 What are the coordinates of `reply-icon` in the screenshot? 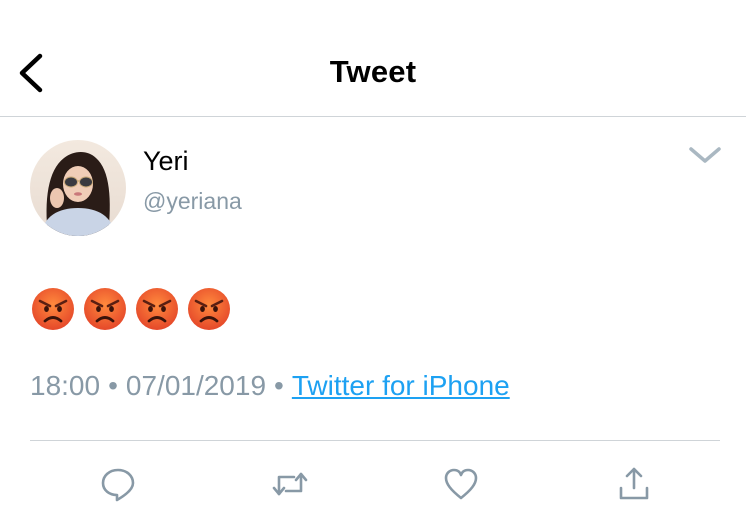 It's located at (118, 485).